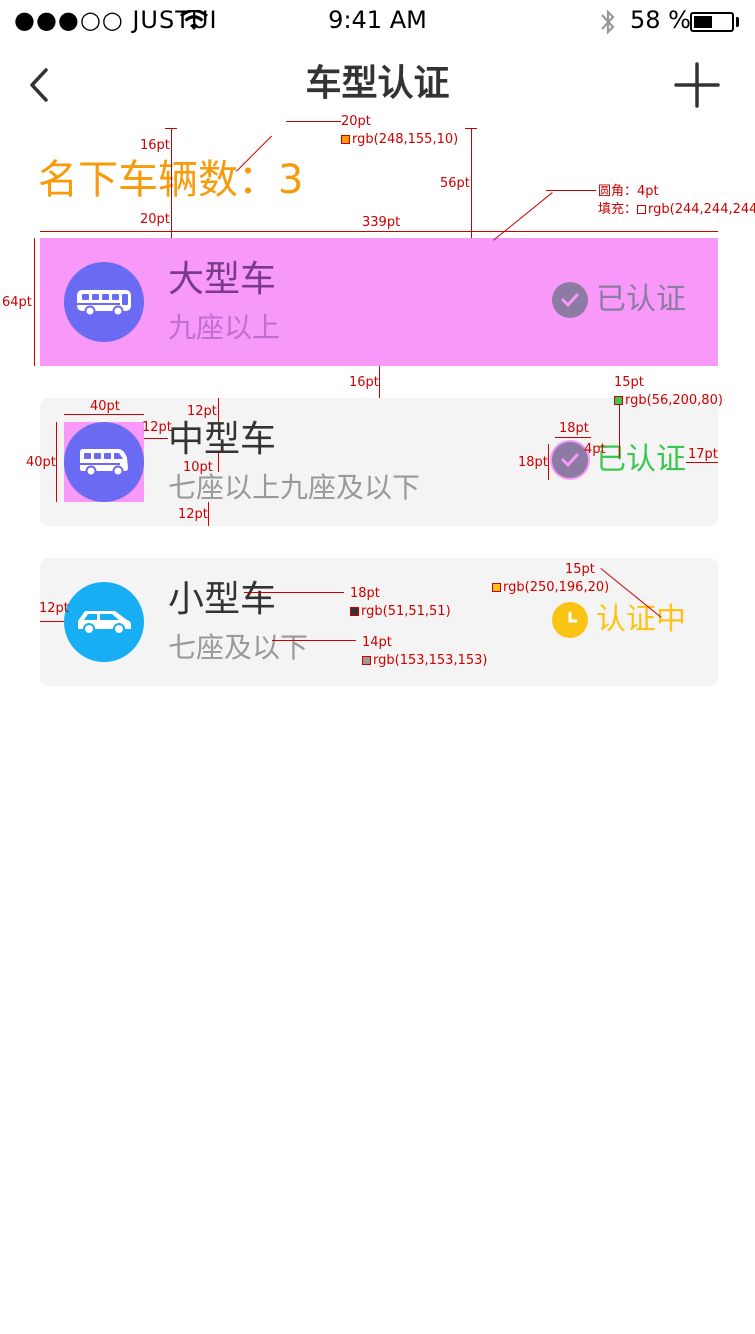  Describe the element at coordinates (703, 454) in the screenshot. I see `annotation: 17pt` at that location.